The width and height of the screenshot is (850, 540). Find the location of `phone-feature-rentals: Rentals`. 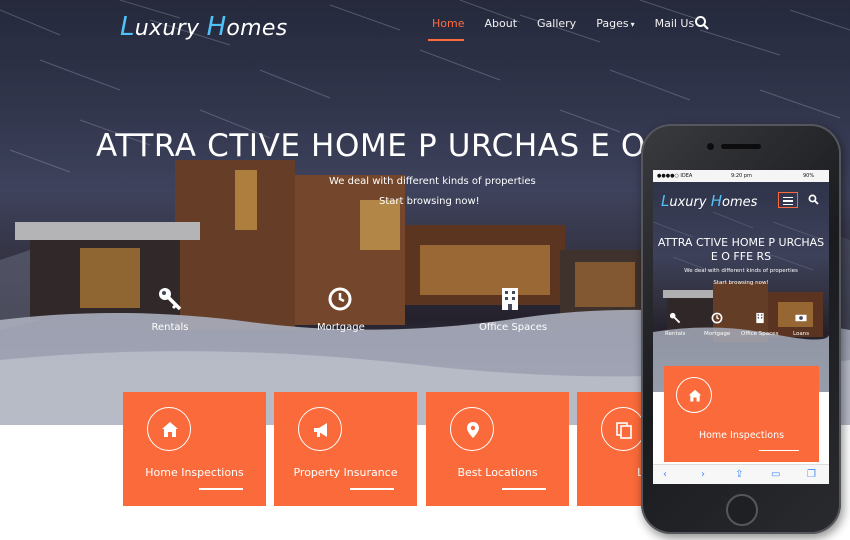

phone-feature-rentals: Rentals is located at coordinates (675, 324).